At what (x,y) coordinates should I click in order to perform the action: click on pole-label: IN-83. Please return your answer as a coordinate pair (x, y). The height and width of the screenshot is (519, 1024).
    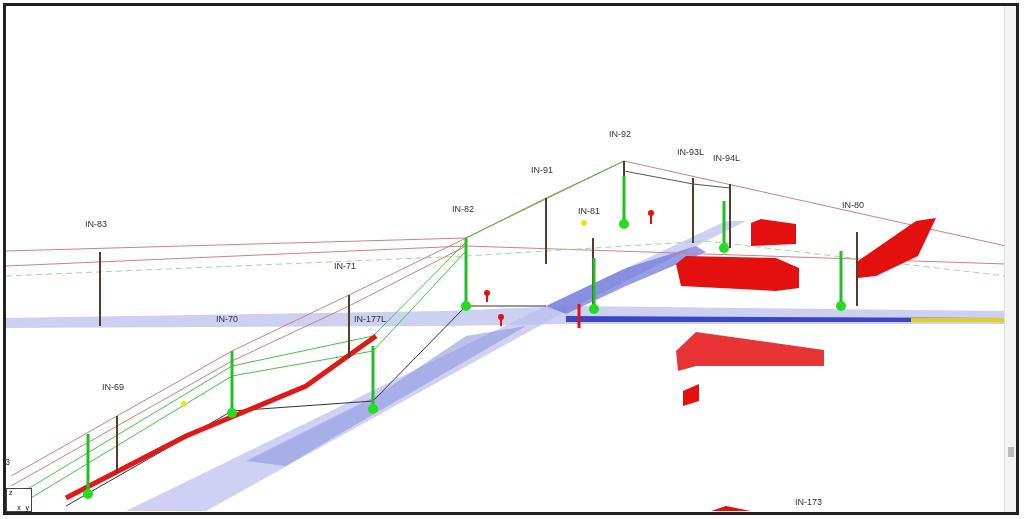
    Looking at the image, I should click on (96, 224).